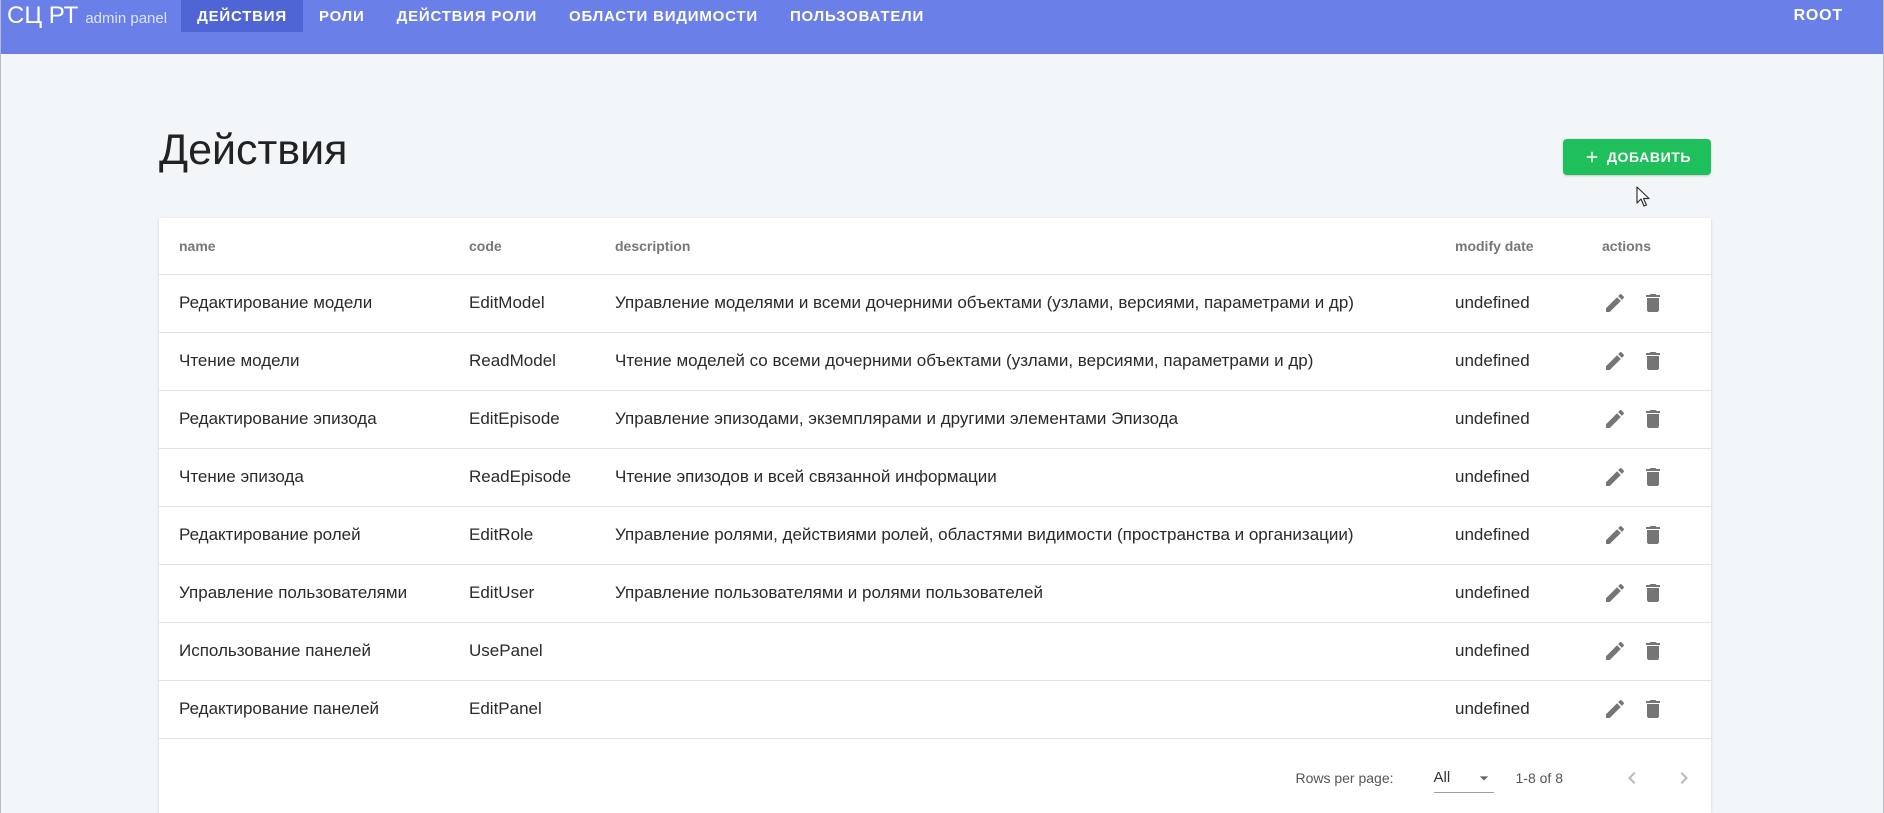 This screenshot has width=1884, height=813. I want to click on cell-code: EditUser, so click(522, 593).